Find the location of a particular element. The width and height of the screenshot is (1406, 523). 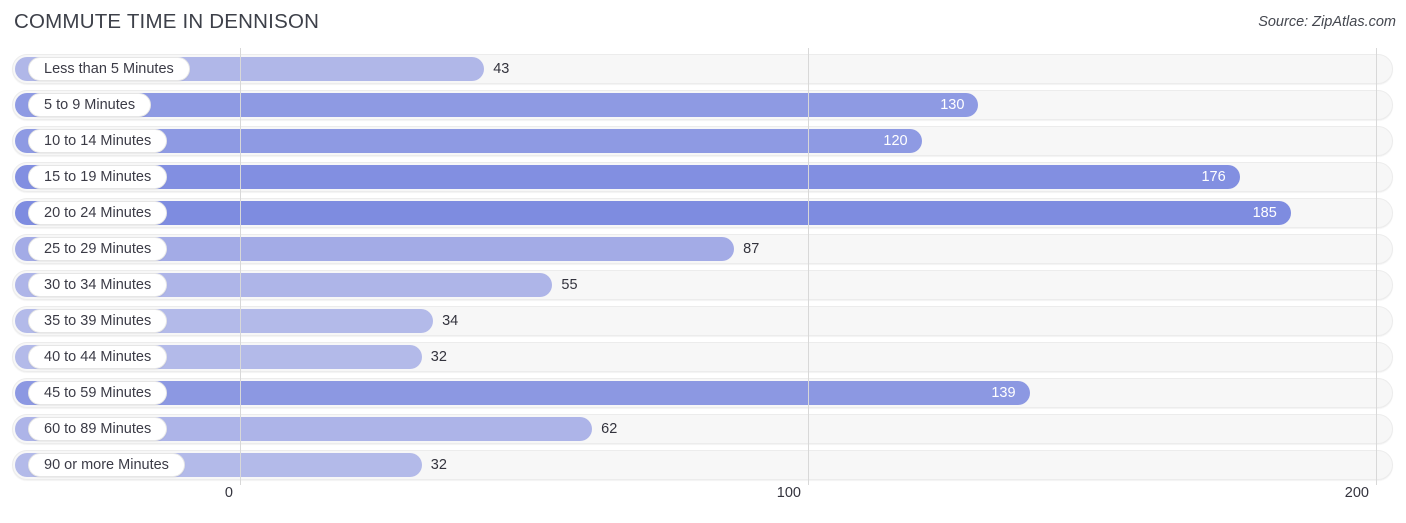

category-label-pill: 10 to 14 Minutes is located at coordinates (98, 141).